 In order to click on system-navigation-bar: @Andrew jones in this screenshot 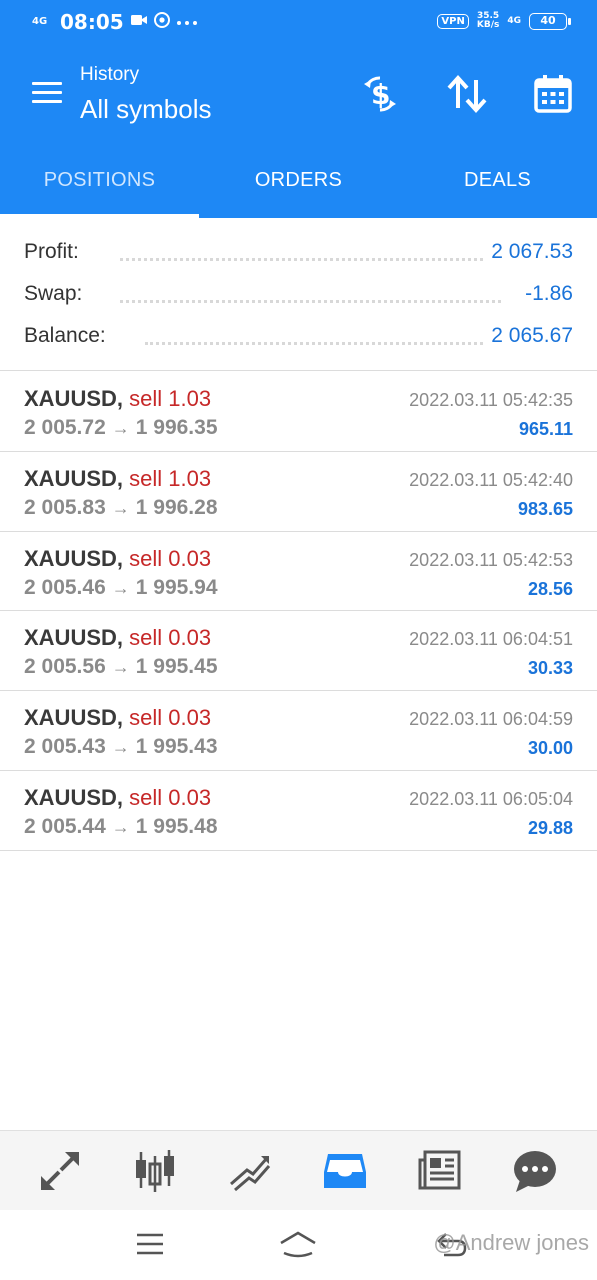, I will do `click(298, 1245)`.